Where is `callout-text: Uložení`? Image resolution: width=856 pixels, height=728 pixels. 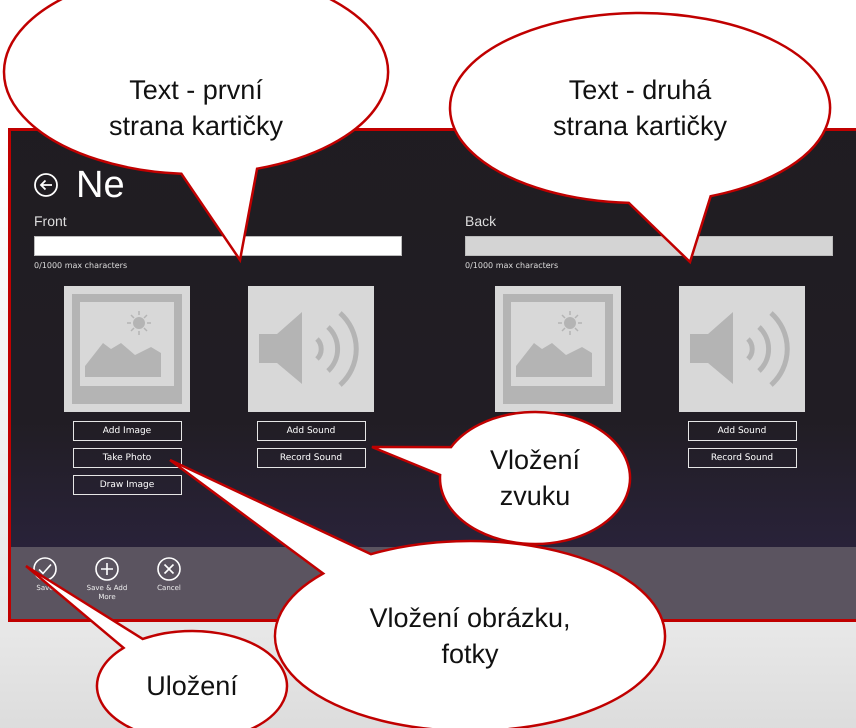 callout-text: Uložení is located at coordinates (192, 686).